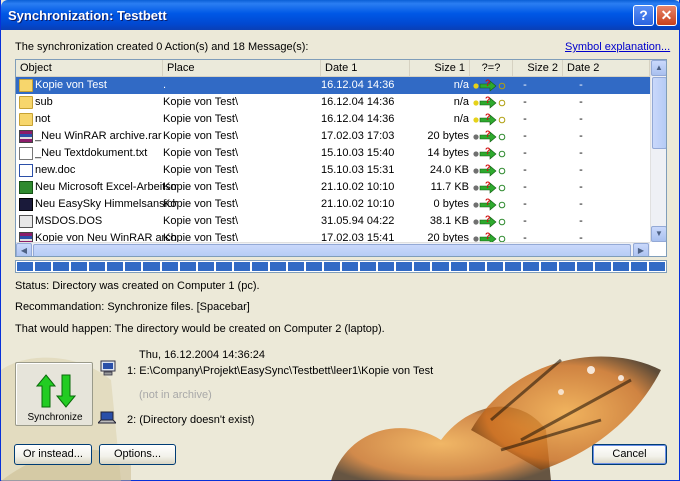  Describe the element at coordinates (340, 15) in the screenshot. I see `title-bar: Synchronization: Testbett ? ✕` at that location.